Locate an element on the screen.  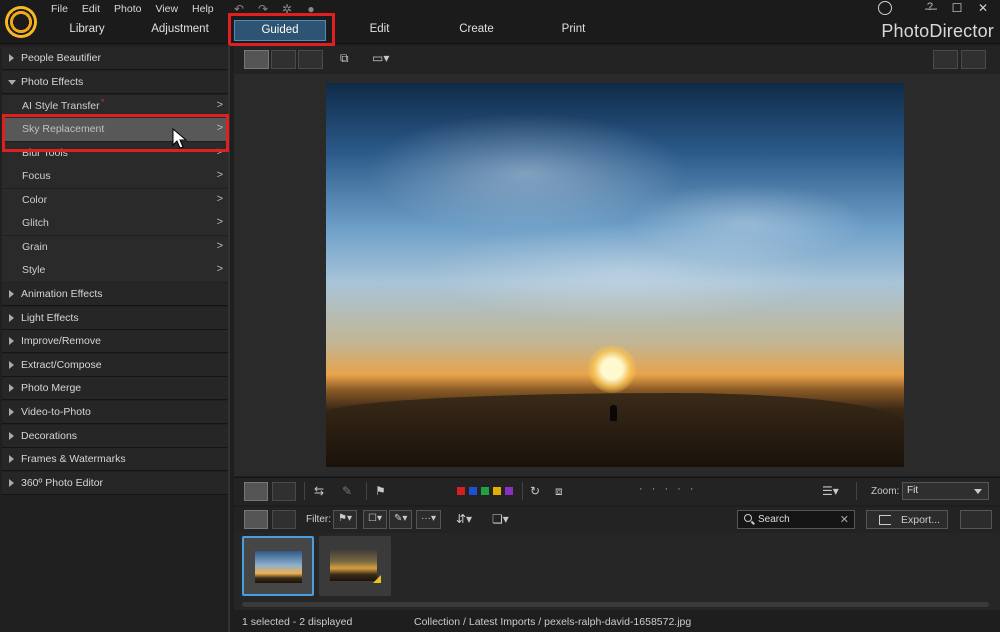
highlight-sky-replacement is located at coordinates (115, 133).